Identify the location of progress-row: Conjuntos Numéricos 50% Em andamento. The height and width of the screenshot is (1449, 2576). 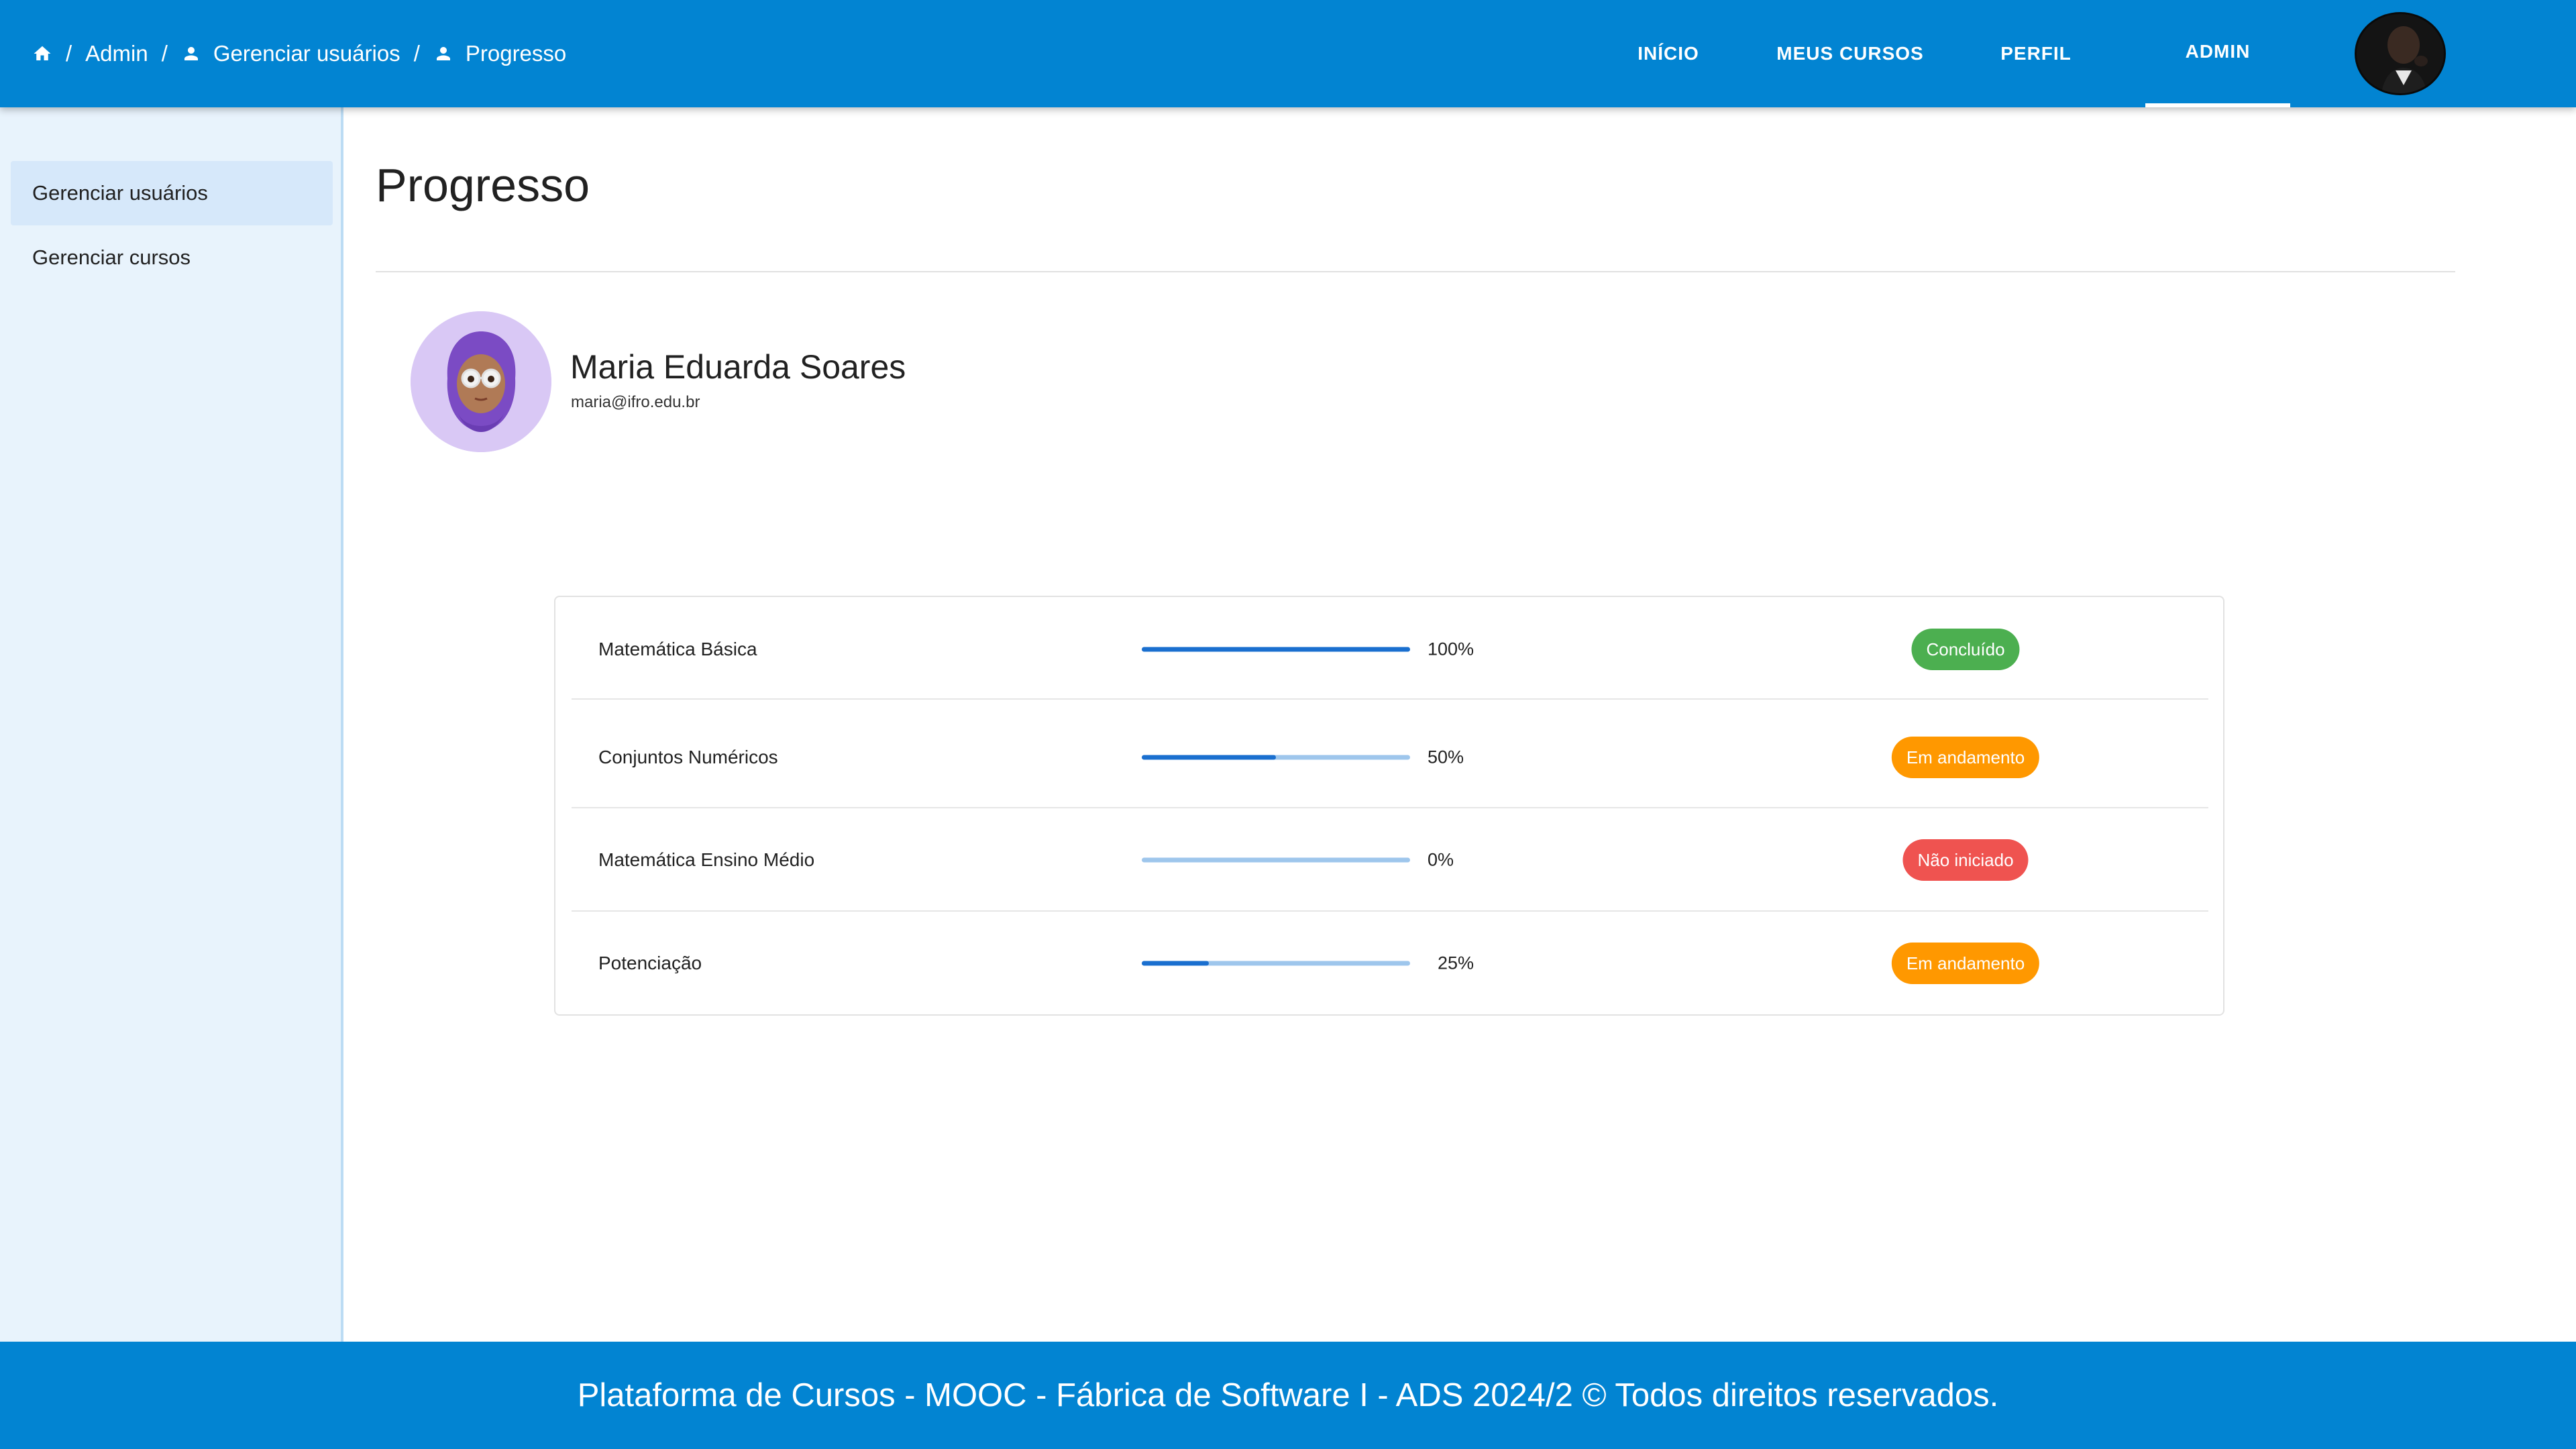
(1390, 754).